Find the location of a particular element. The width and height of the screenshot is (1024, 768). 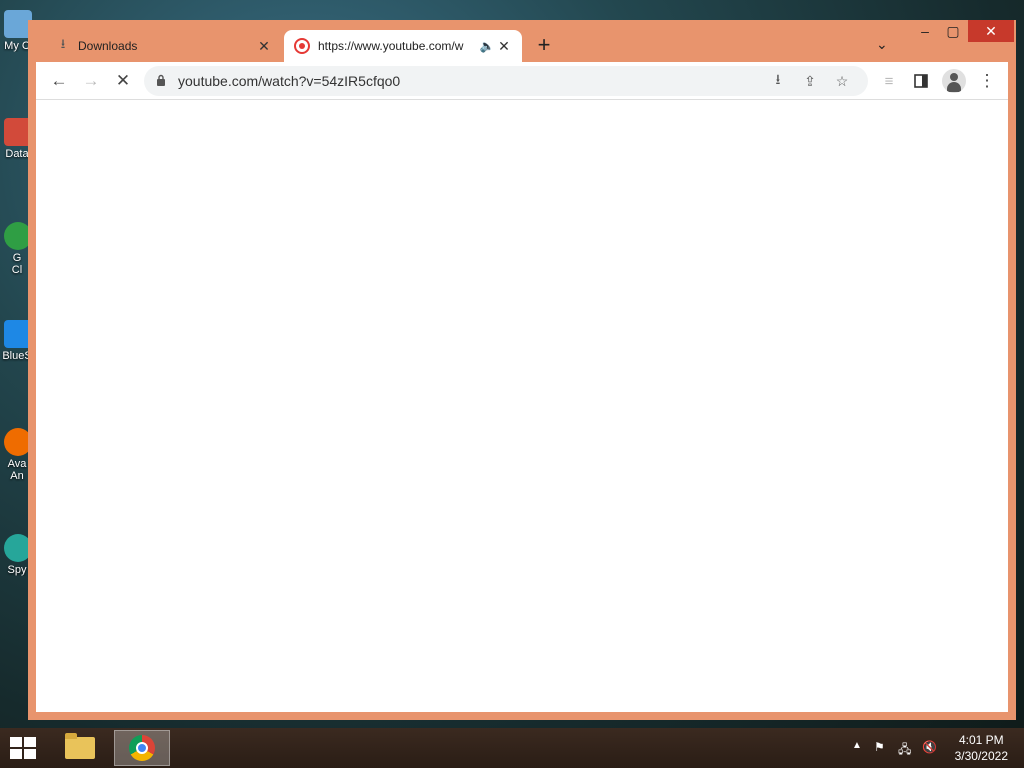

system-clock: 4:01 PM 3/30/2022 is located at coordinates (981, 748).